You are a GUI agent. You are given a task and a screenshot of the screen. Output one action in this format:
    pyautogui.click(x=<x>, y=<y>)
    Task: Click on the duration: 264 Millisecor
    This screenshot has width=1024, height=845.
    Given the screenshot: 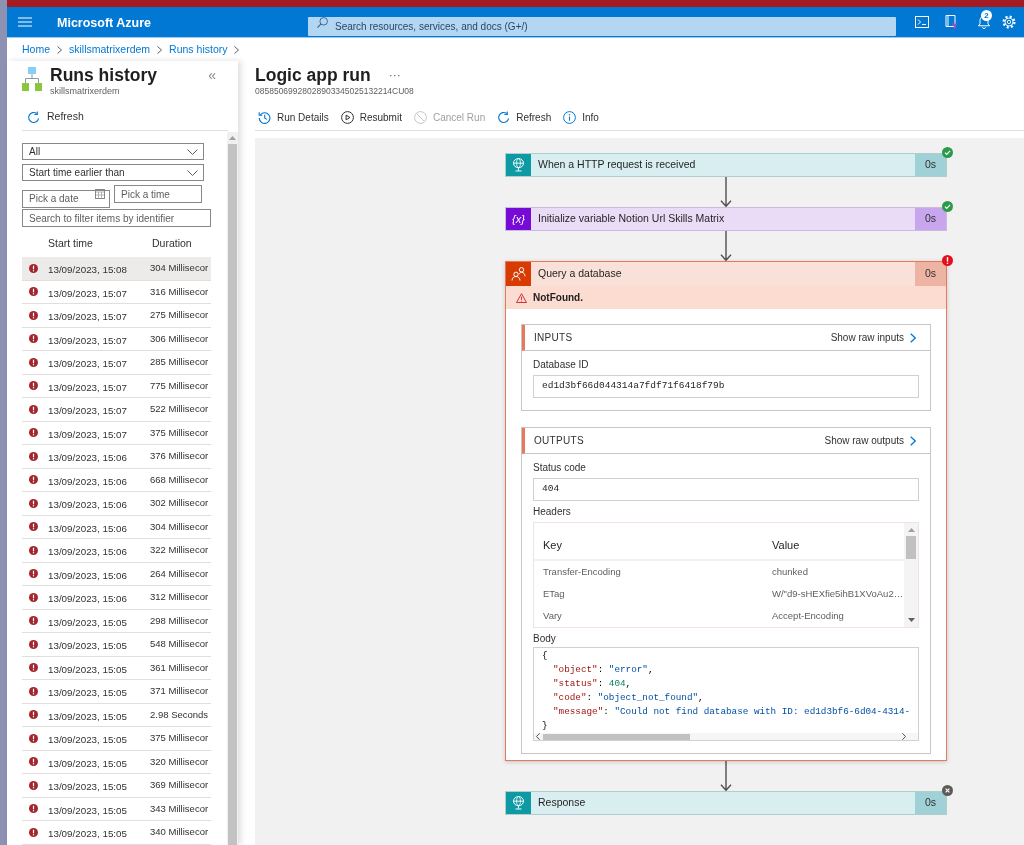 What is the action you would take?
    pyautogui.click(x=179, y=573)
    